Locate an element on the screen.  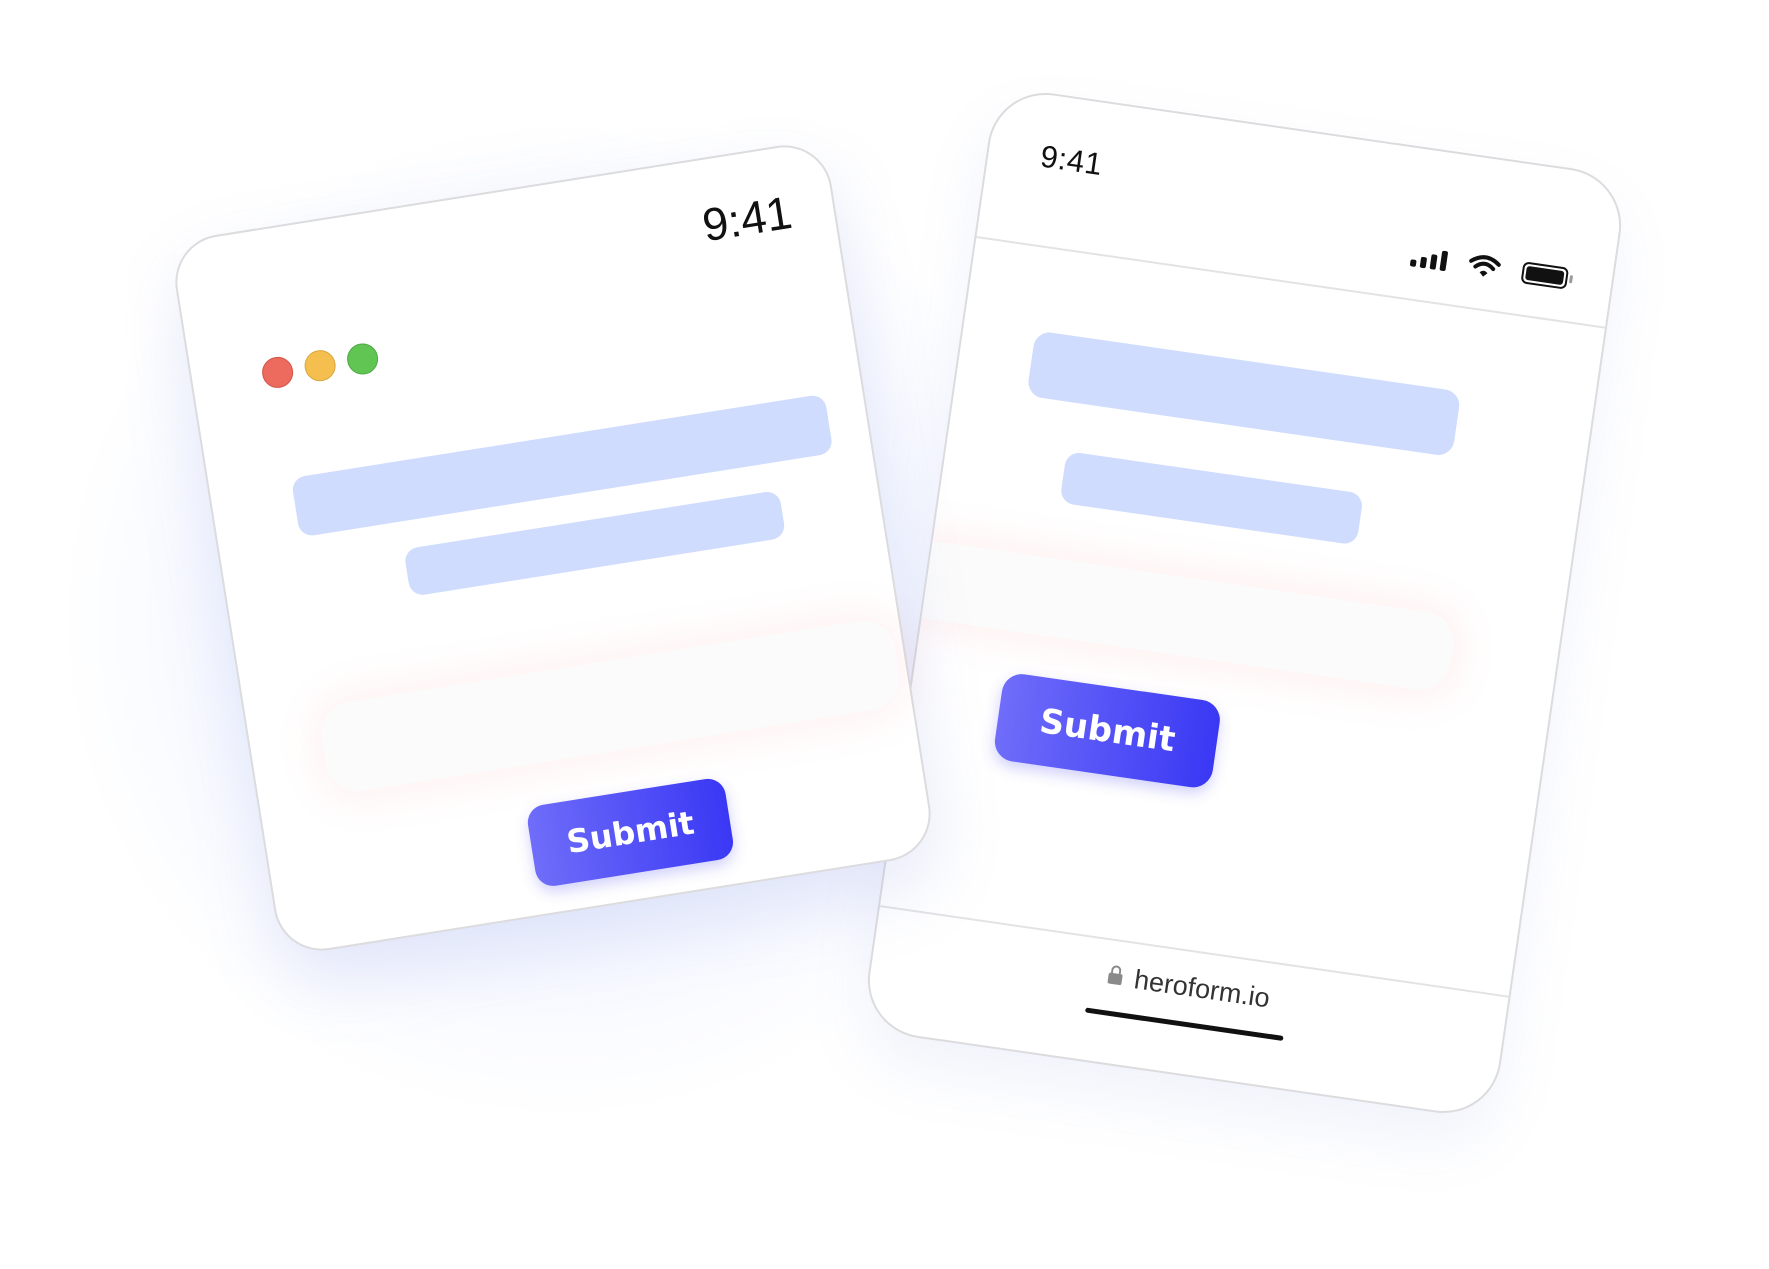
battery-icon is located at coordinates (1545, 275).